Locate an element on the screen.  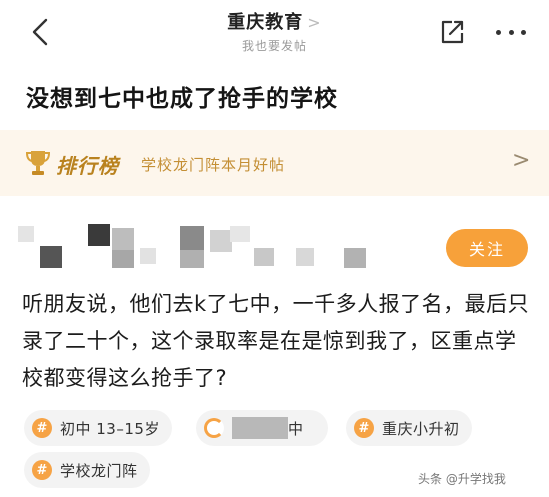
ranking-banner: 排行榜 学校龙门阵本月好帖 > is located at coordinates (274, 163).